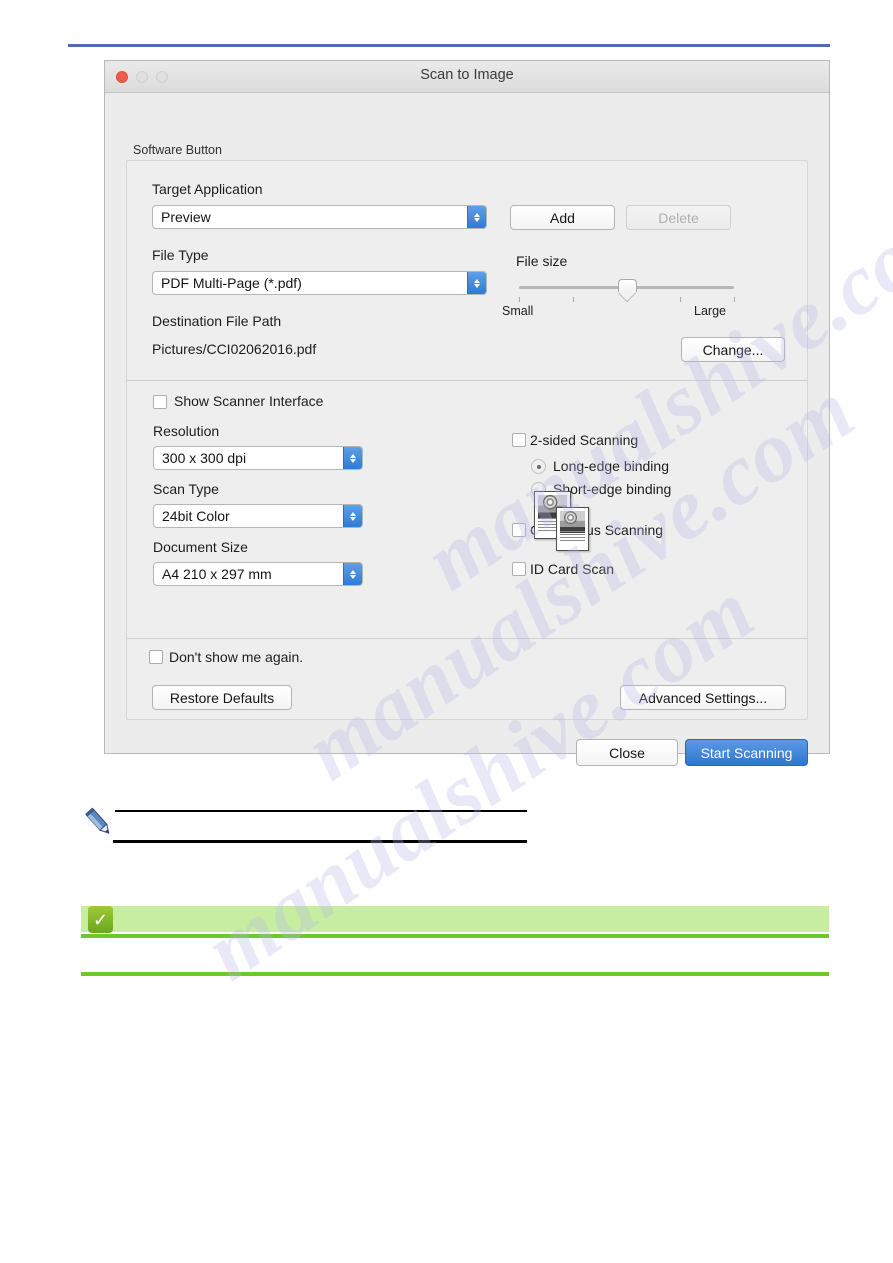 The width and height of the screenshot is (893, 1263). I want to click on pencil-icon, so click(99, 823).